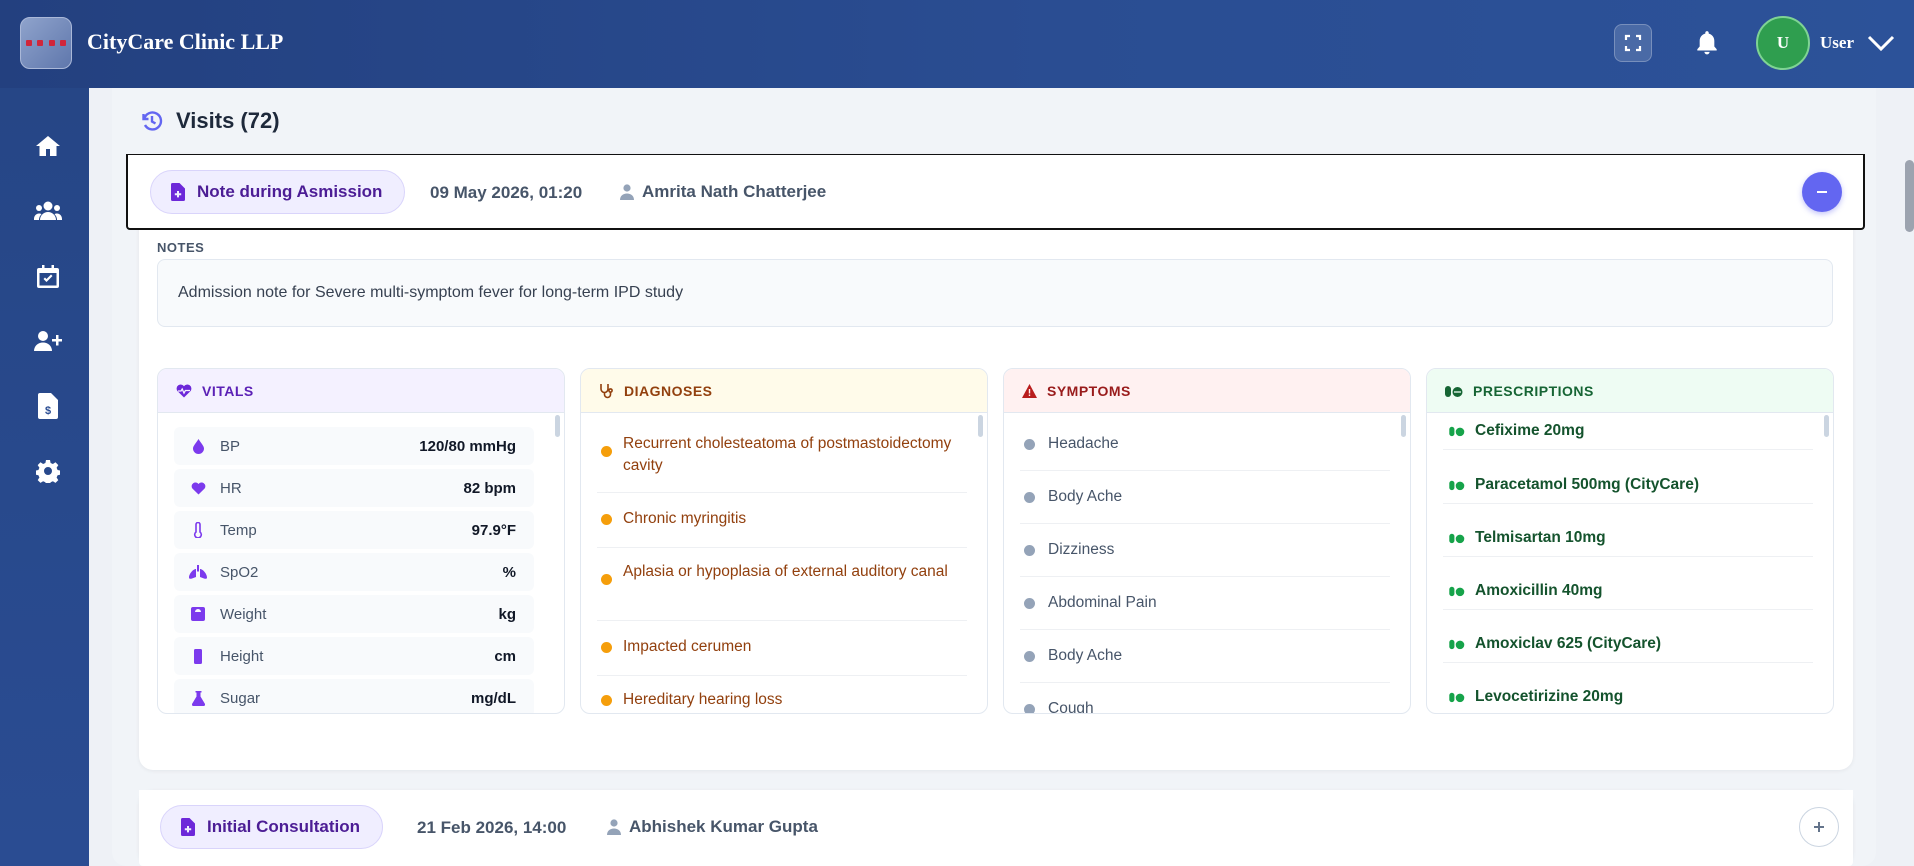 The image size is (1914, 866). I want to click on prescription-text: Amoxicillin 40mg, so click(1539, 590).